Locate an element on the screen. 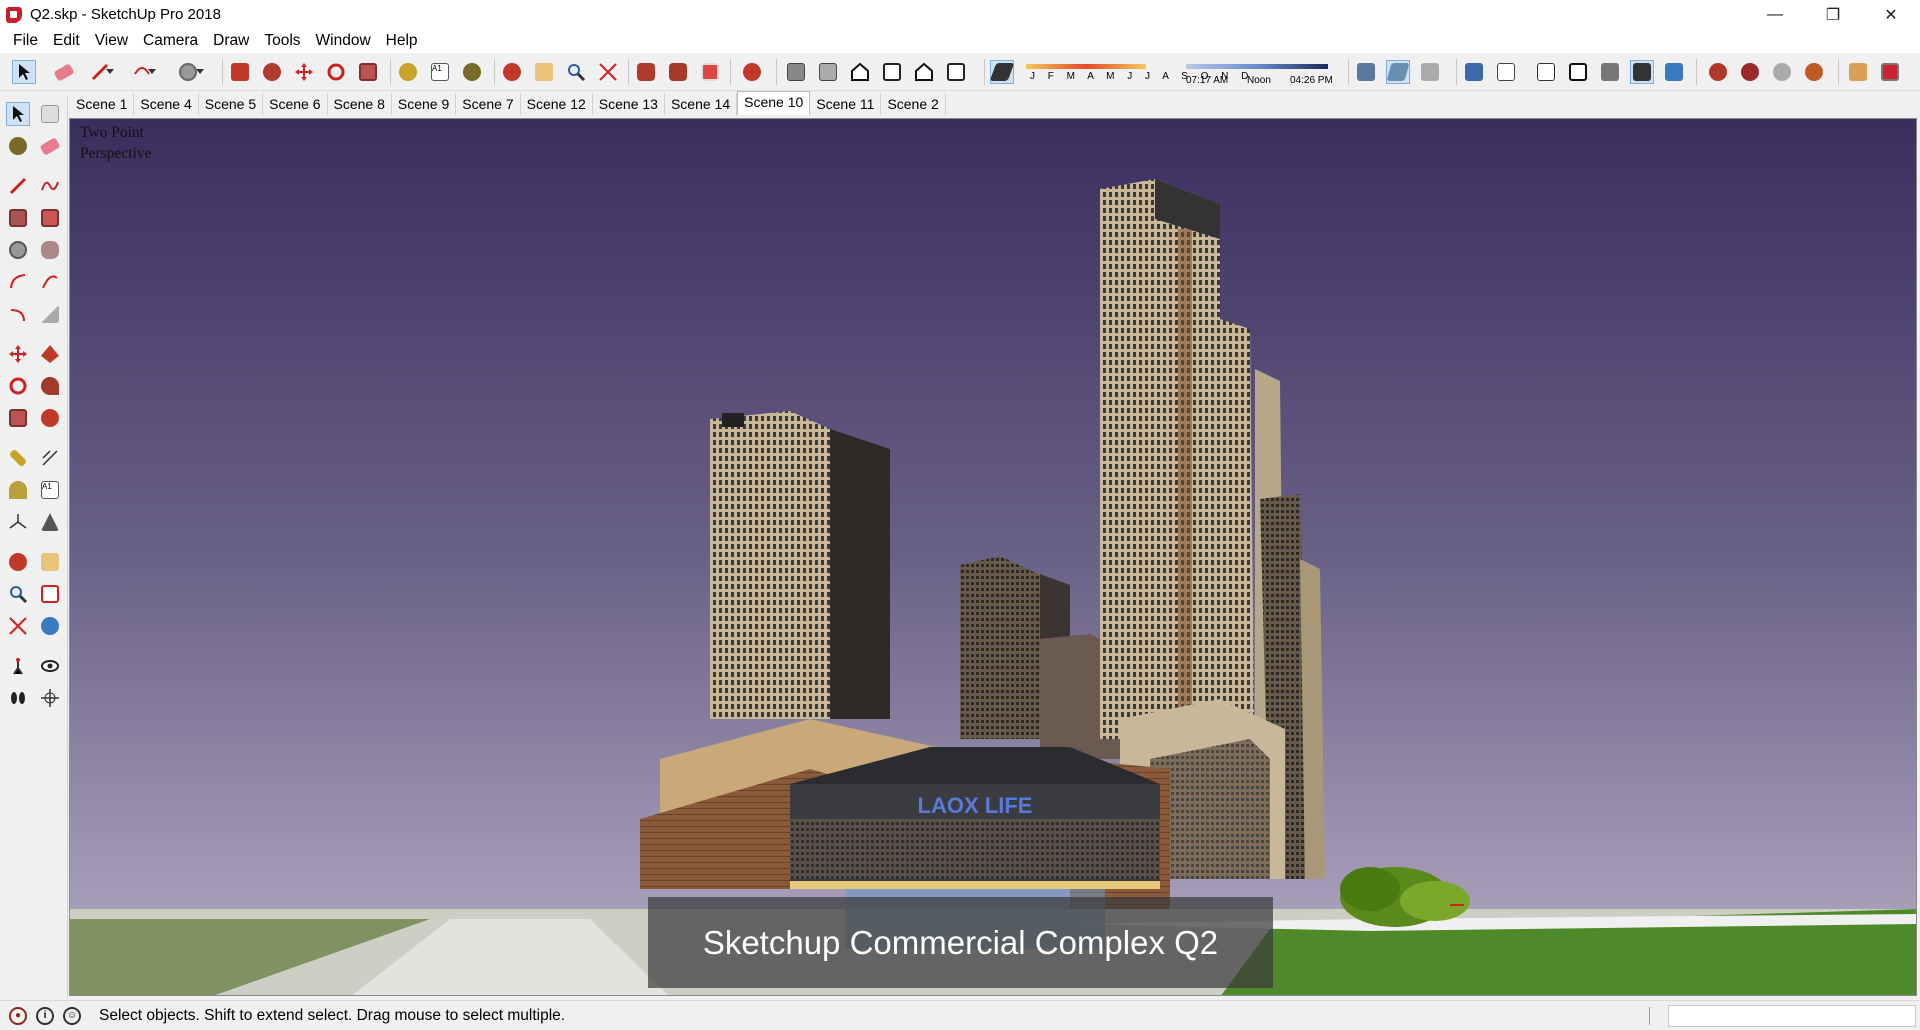  offset-tool is located at coordinates (50, 418).